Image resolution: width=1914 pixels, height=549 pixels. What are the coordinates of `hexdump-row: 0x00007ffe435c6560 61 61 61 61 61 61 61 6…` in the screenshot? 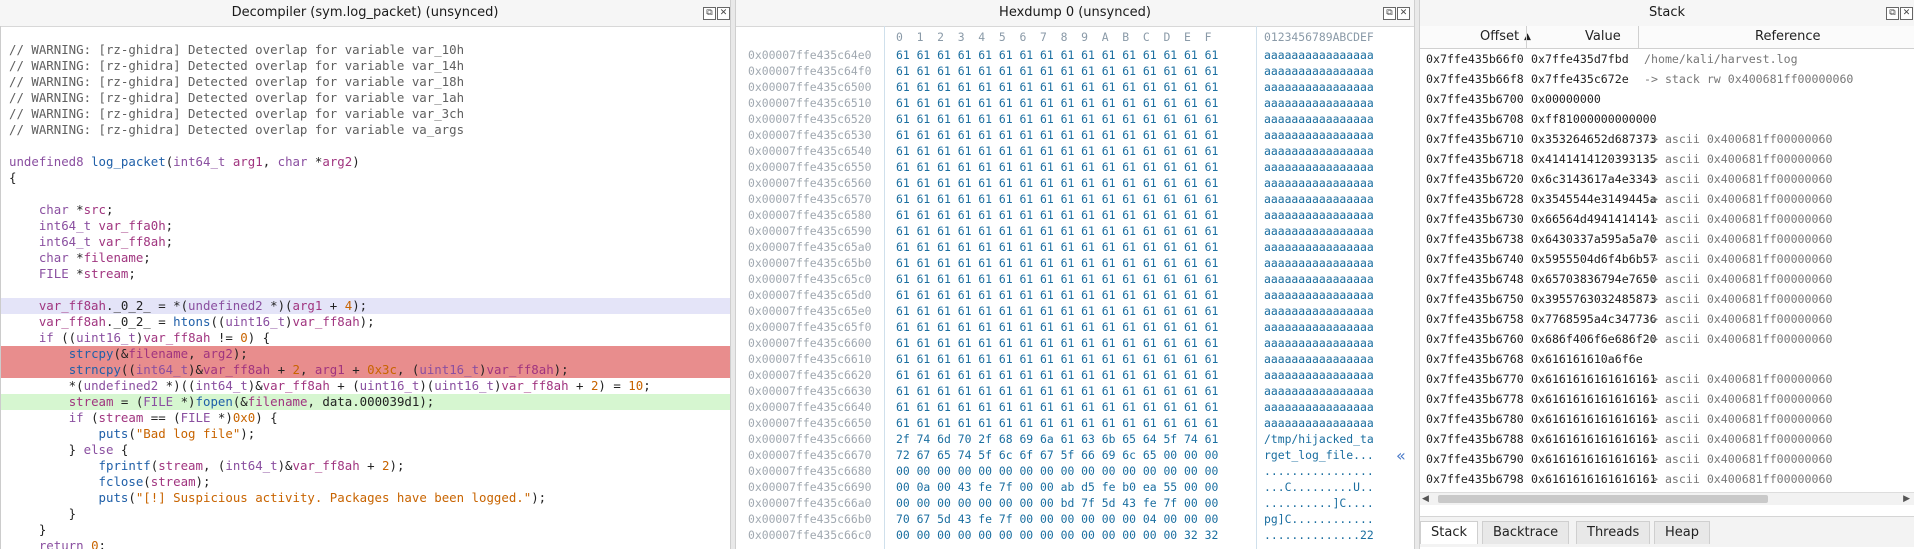 It's located at (1075, 183).